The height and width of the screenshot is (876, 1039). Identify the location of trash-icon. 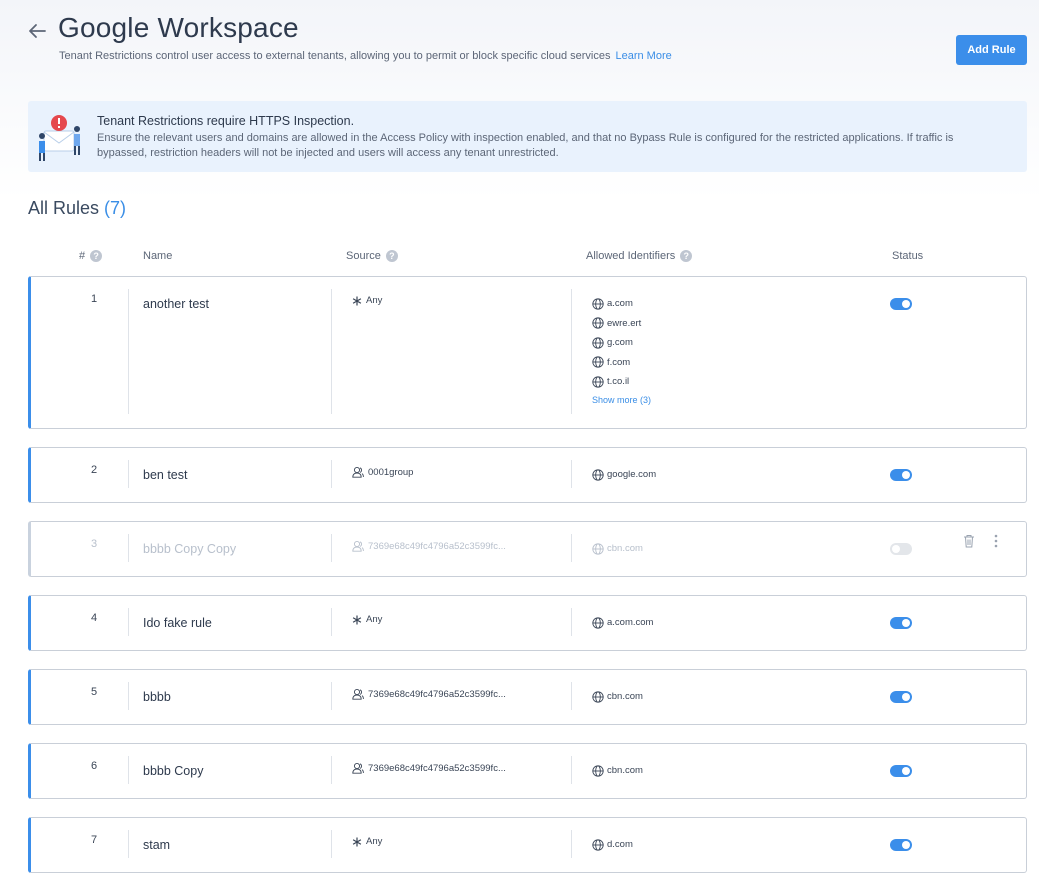
(969, 541).